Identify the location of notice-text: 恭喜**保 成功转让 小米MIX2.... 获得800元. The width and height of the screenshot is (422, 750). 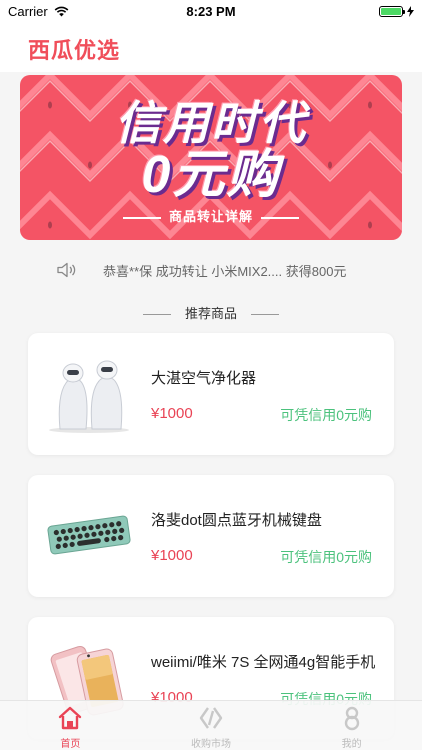
(225, 271).